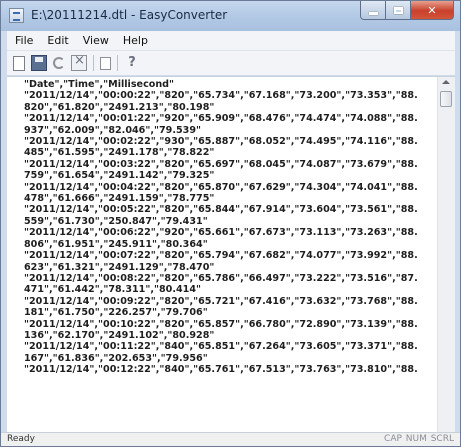 The width and height of the screenshot is (461, 447). I want to click on scroll-thumb, so click(446, 99).